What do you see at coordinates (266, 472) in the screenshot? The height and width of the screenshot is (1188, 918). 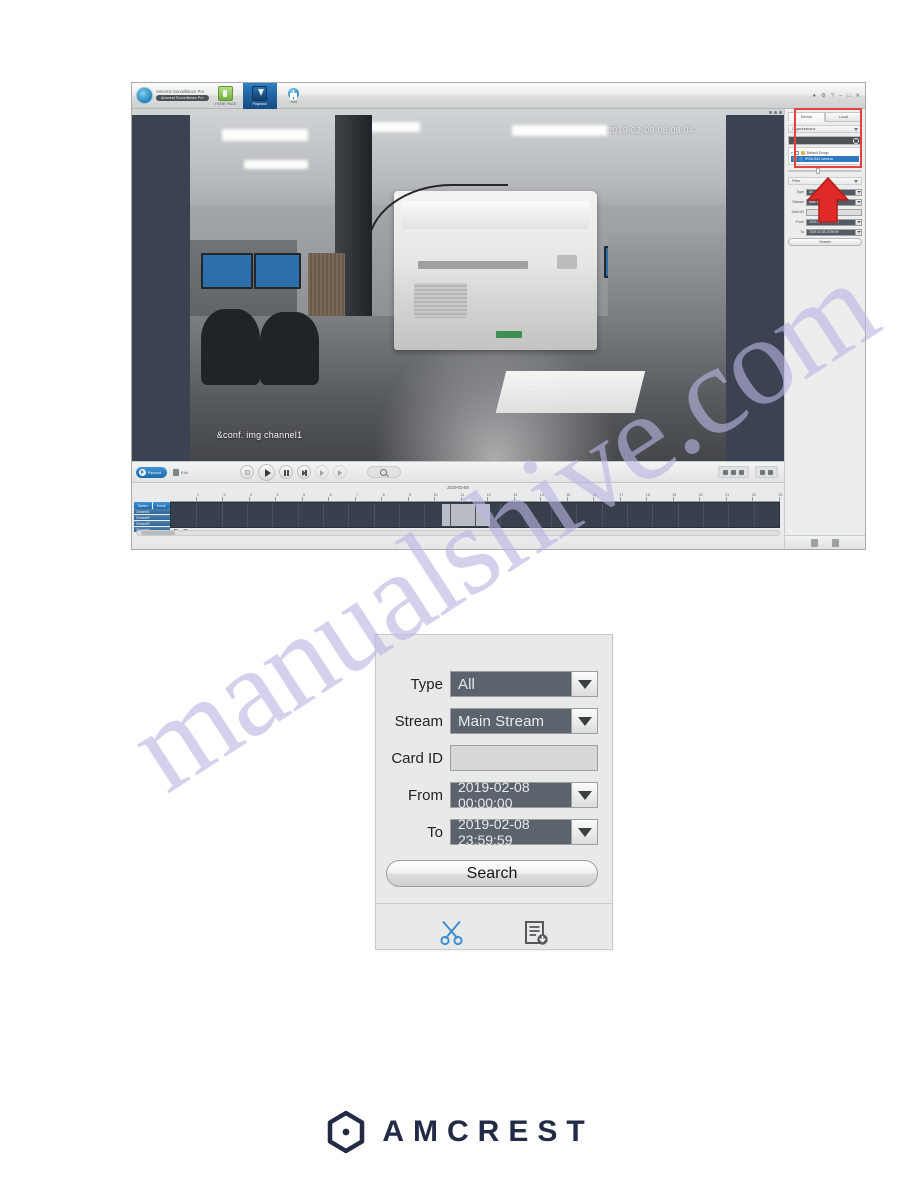 I see `play-button` at bounding box center [266, 472].